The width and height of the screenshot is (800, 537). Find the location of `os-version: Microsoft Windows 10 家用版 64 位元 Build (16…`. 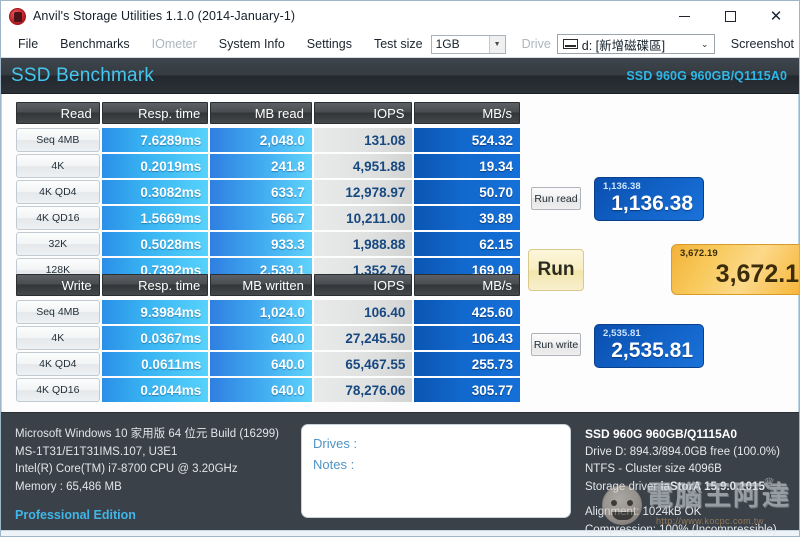

os-version: Microsoft Windows 10 家用版 64 位元 Build (16… is located at coordinates (147, 434).